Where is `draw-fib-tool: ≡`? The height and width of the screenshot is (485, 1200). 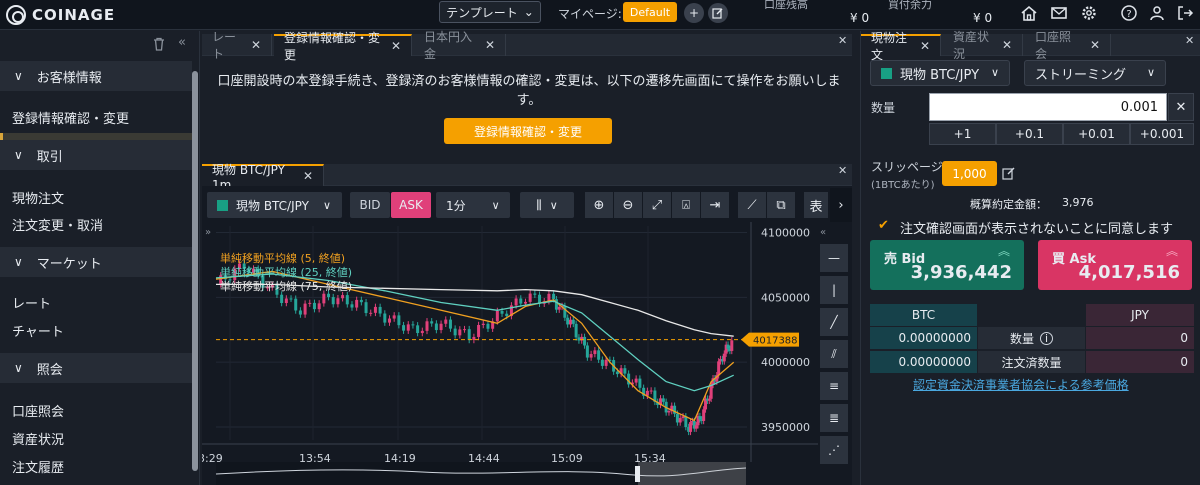 draw-fib-tool: ≡ is located at coordinates (834, 386).